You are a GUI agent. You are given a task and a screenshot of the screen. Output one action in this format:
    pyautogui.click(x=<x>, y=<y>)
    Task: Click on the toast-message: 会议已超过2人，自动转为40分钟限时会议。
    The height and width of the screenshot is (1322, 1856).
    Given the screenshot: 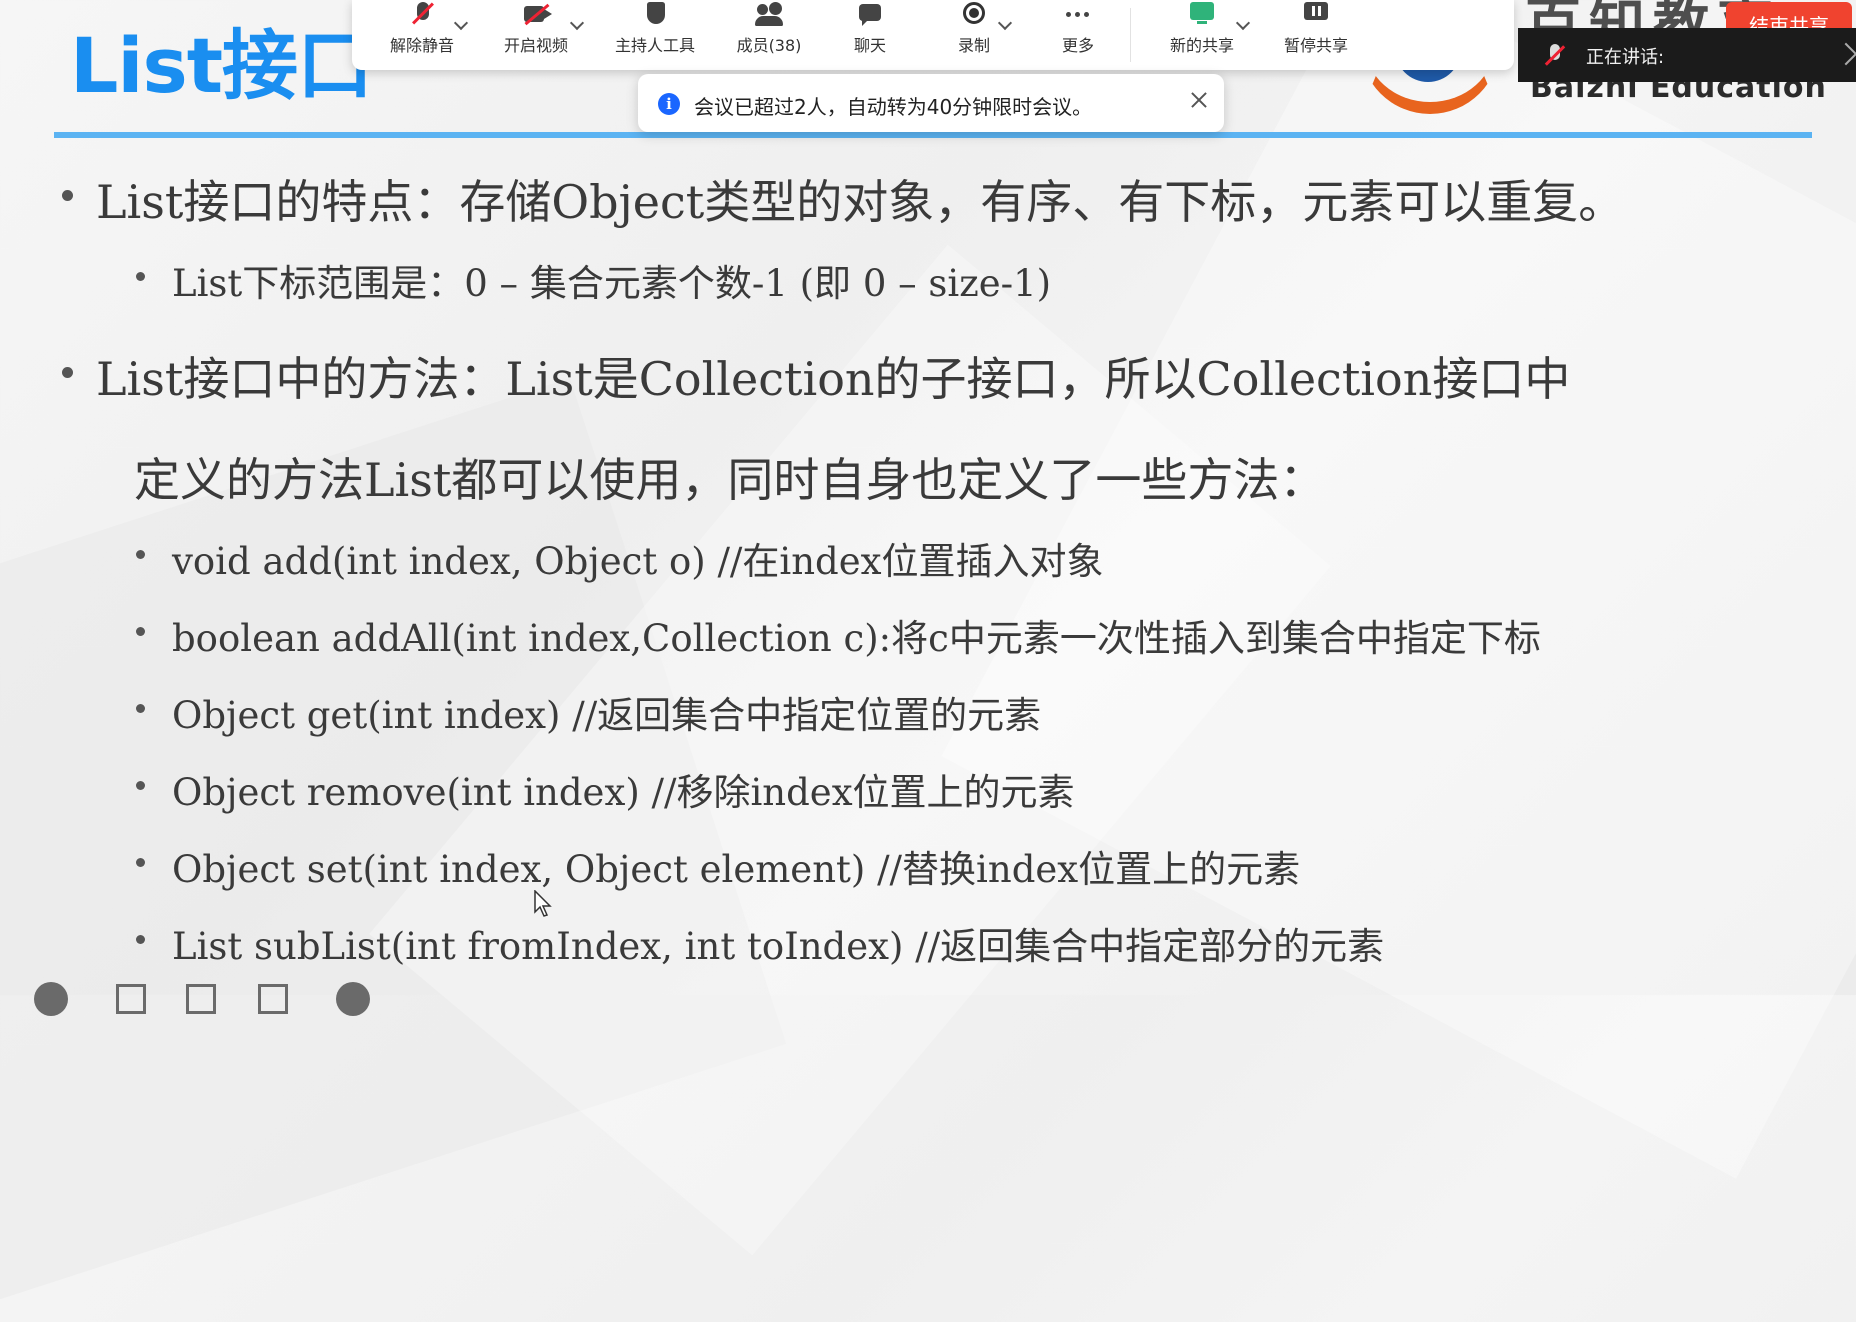 What is the action you would take?
    pyautogui.click(x=893, y=107)
    